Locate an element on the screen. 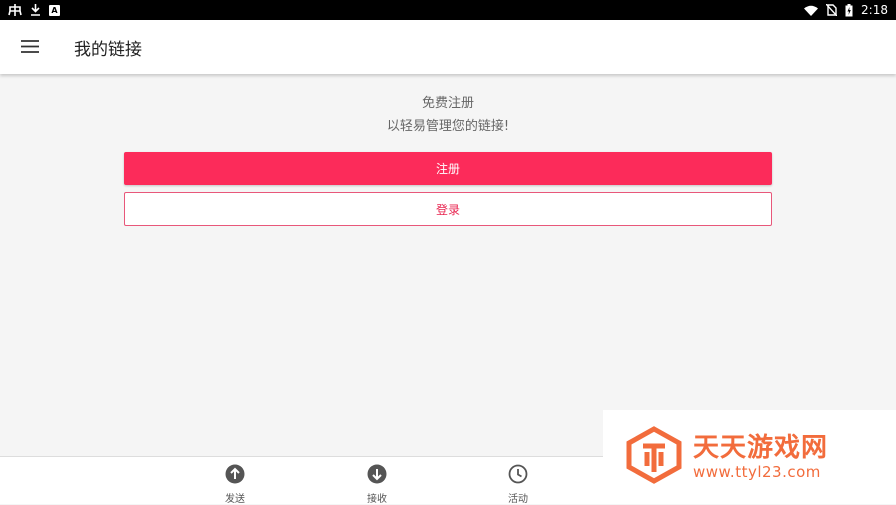 The height and width of the screenshot is (505, 896). bottom-nav-label: 接收 is located at coordinates (377, 499).